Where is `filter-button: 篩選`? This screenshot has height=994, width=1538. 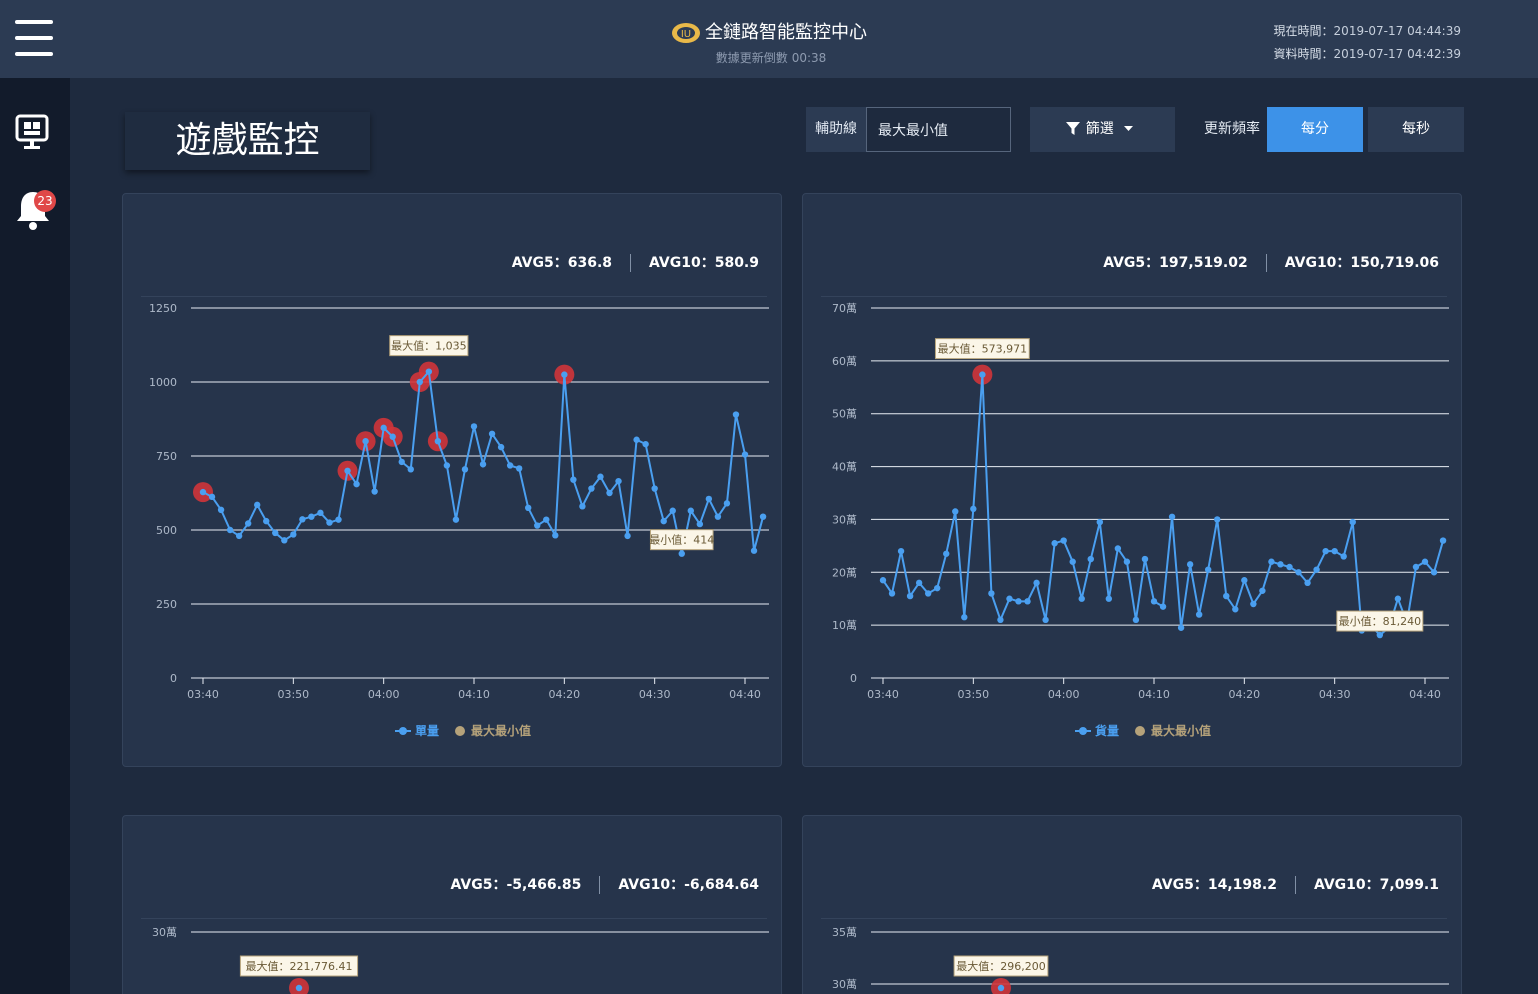 filter-button: 篩選 is located at coordinates (1102, 129).